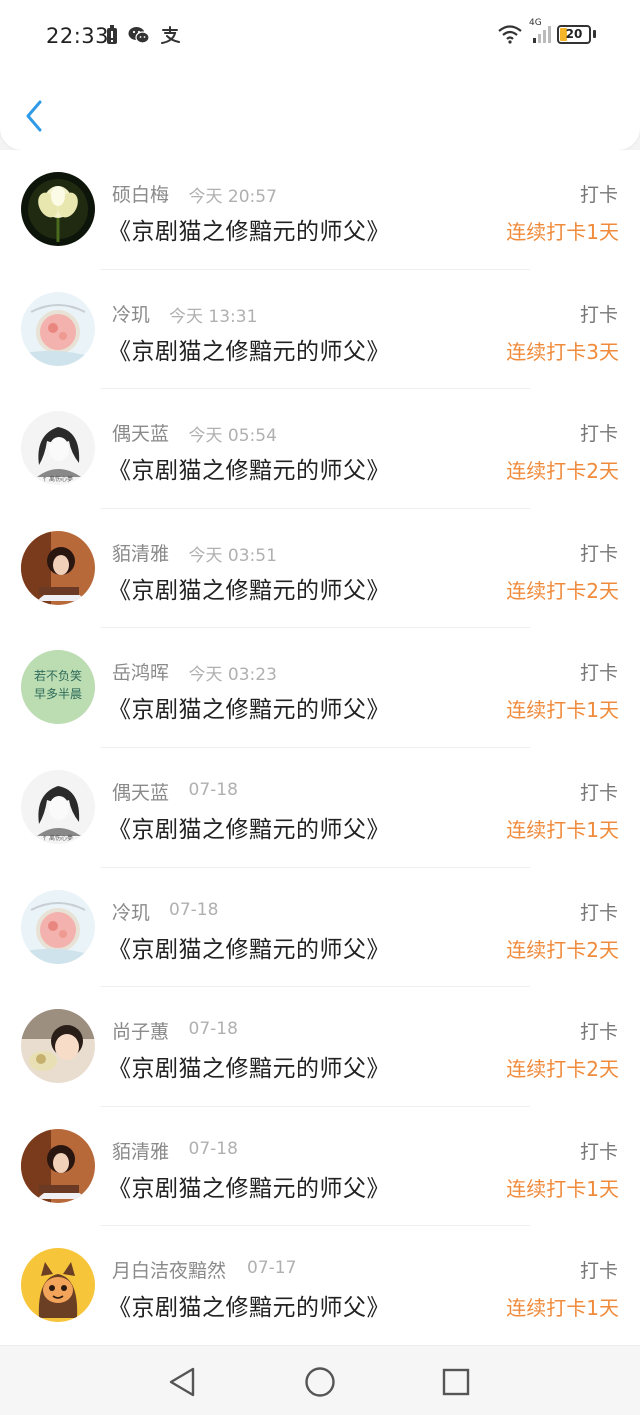  Describe the element at coordinates (58, 694) in the screenshot. I see `svg-text: 早多半晨` at that location.